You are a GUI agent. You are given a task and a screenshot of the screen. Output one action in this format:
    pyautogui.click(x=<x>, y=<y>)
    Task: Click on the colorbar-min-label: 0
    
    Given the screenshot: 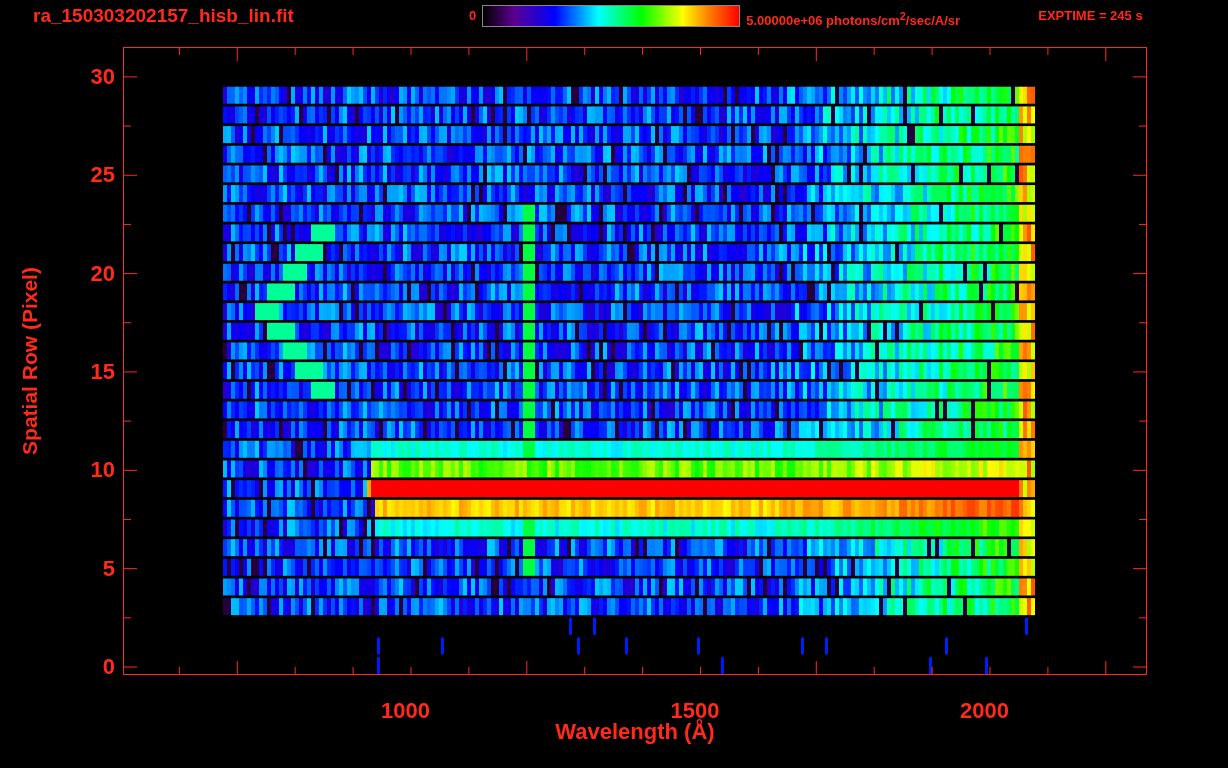 What is the action you would take?
    pyautogui.click(x=473, y=16)
    